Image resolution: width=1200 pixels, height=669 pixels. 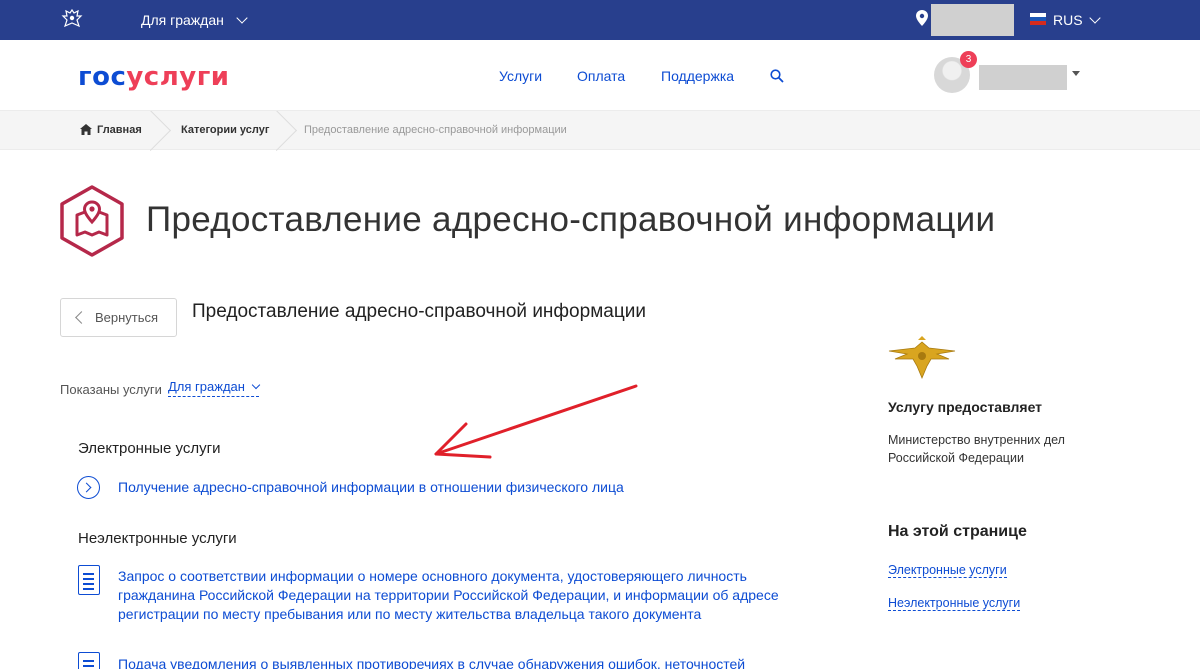 What do you see at coordinates (954, 603) in the screenshot?
I see `on-page-link-non-electronic: Неэлектронные услуги` at bounding box center [954, 603].